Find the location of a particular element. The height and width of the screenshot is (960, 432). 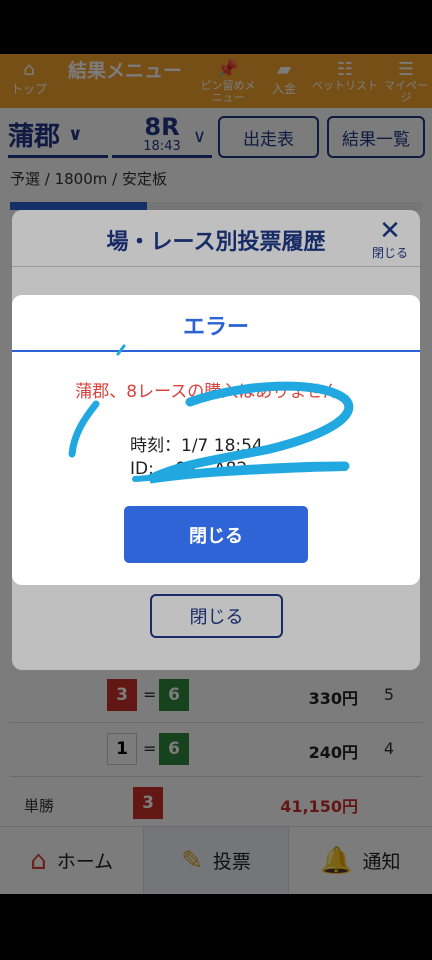

error-close-button: 閉じる is located at coordinates (216, 534).